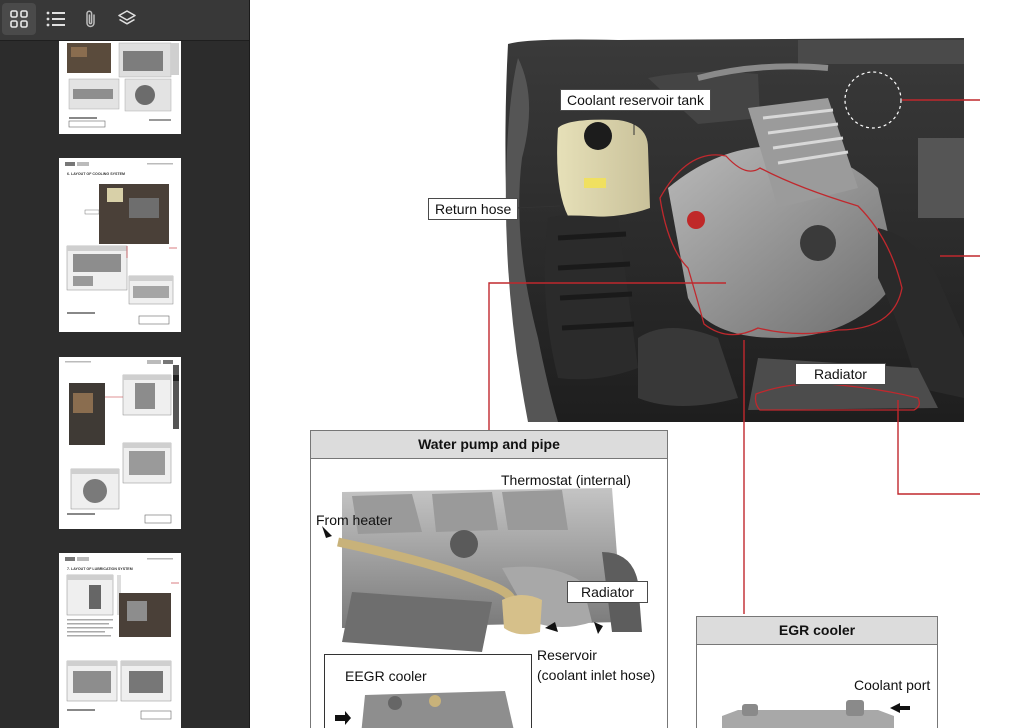 The height and width of the screenshot is (728, 1036). Describe the element at coordinates (607, 592) in the screenshot. I see `pump-radiator-label: Radiator` at that location.